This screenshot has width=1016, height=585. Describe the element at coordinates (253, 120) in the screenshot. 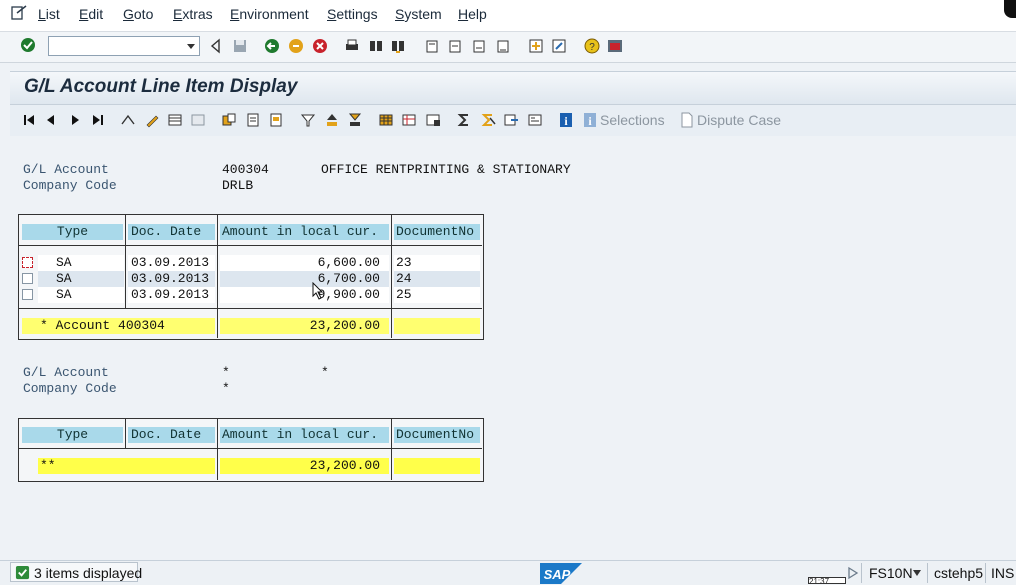

I see `deselect-icon` at that location.